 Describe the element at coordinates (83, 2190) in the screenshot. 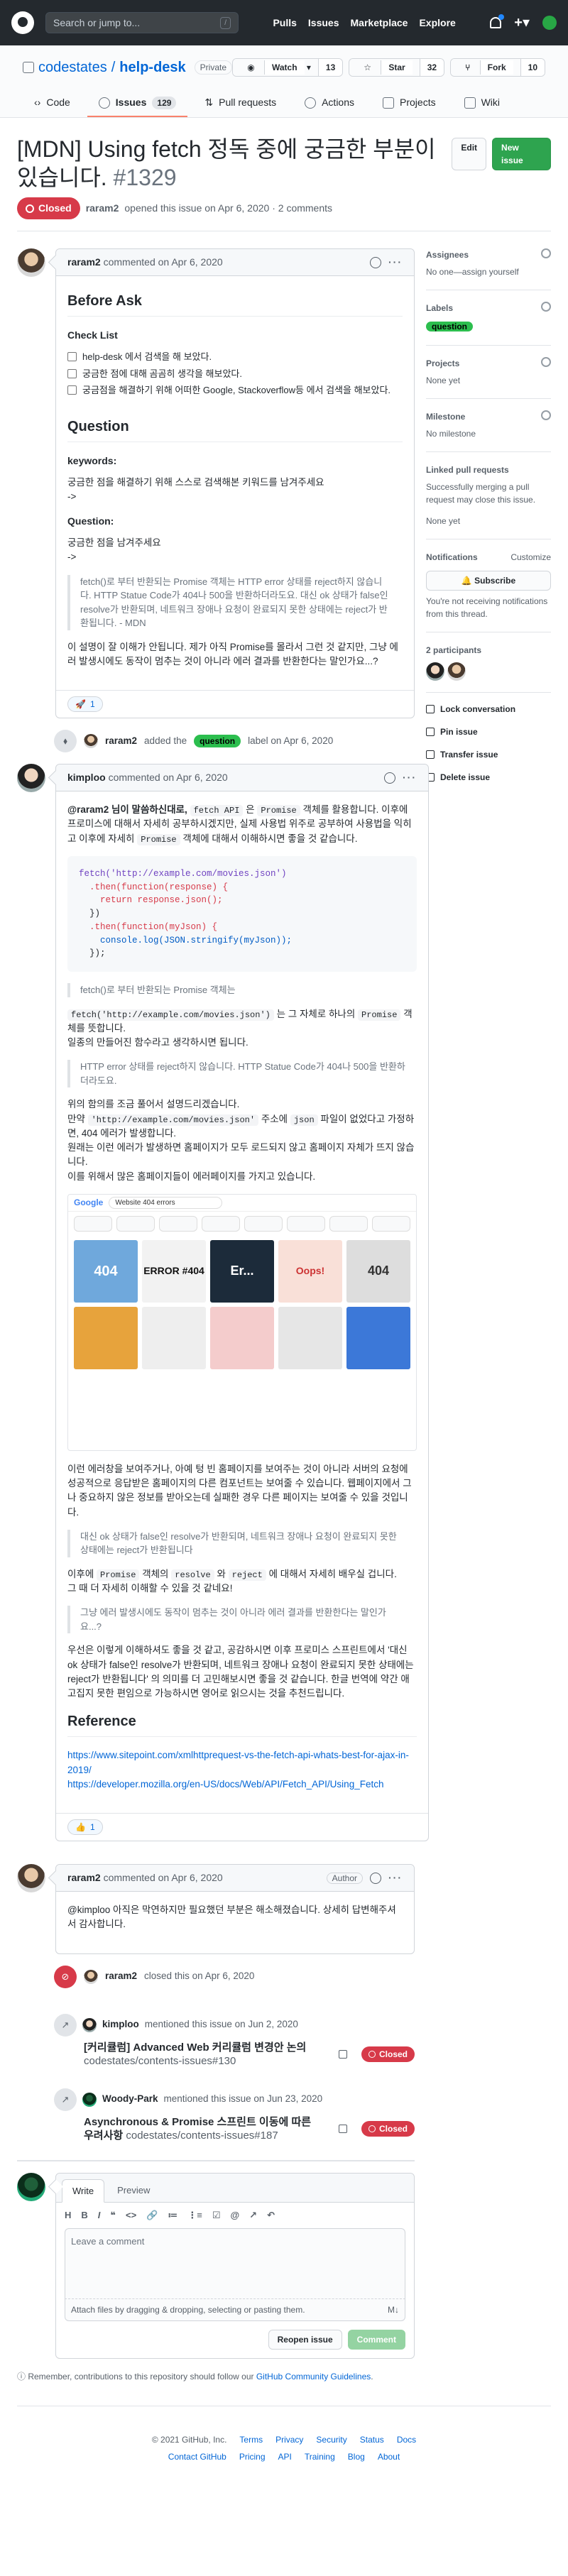

I see `tab-write: Write` at that location.